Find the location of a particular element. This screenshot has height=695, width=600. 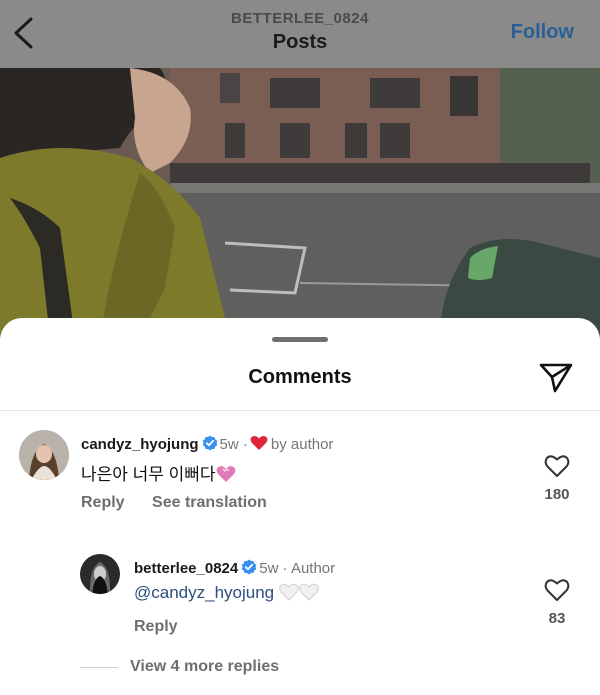

comment-body: 나은아 너무 이뻐다 is located at coordinates (148, 474).